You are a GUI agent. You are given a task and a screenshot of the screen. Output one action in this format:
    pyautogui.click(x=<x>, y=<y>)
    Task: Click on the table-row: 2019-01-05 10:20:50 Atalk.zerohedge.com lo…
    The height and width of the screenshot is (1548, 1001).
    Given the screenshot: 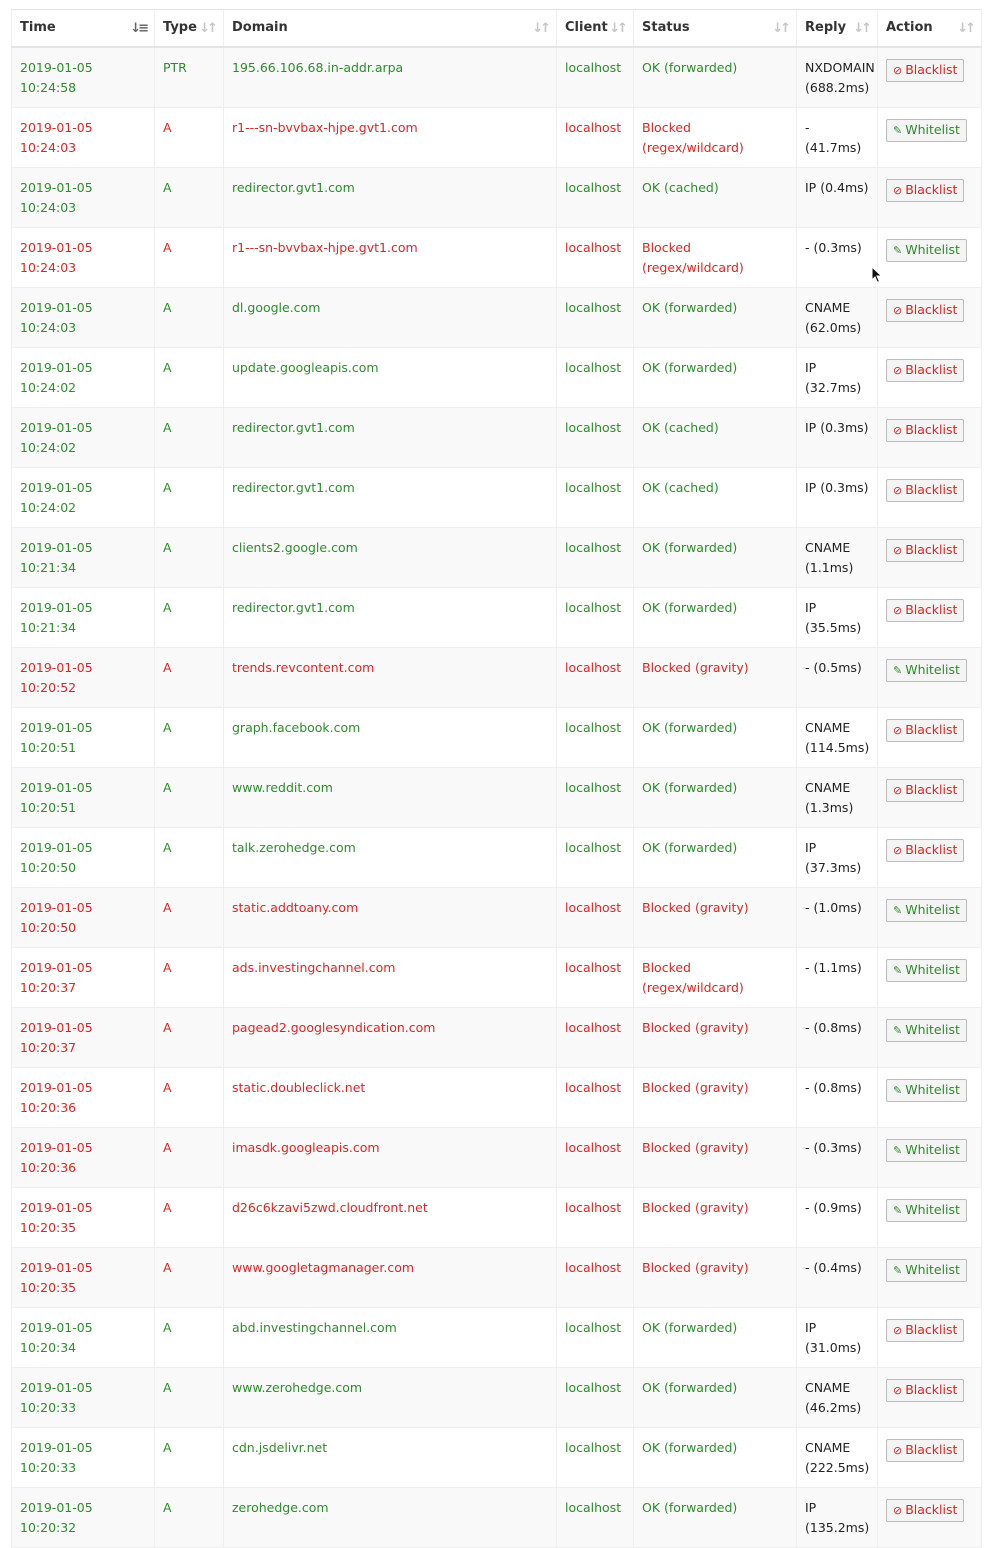 What is the action you would take?
    pyautogui.click(x=496, y=857)
    